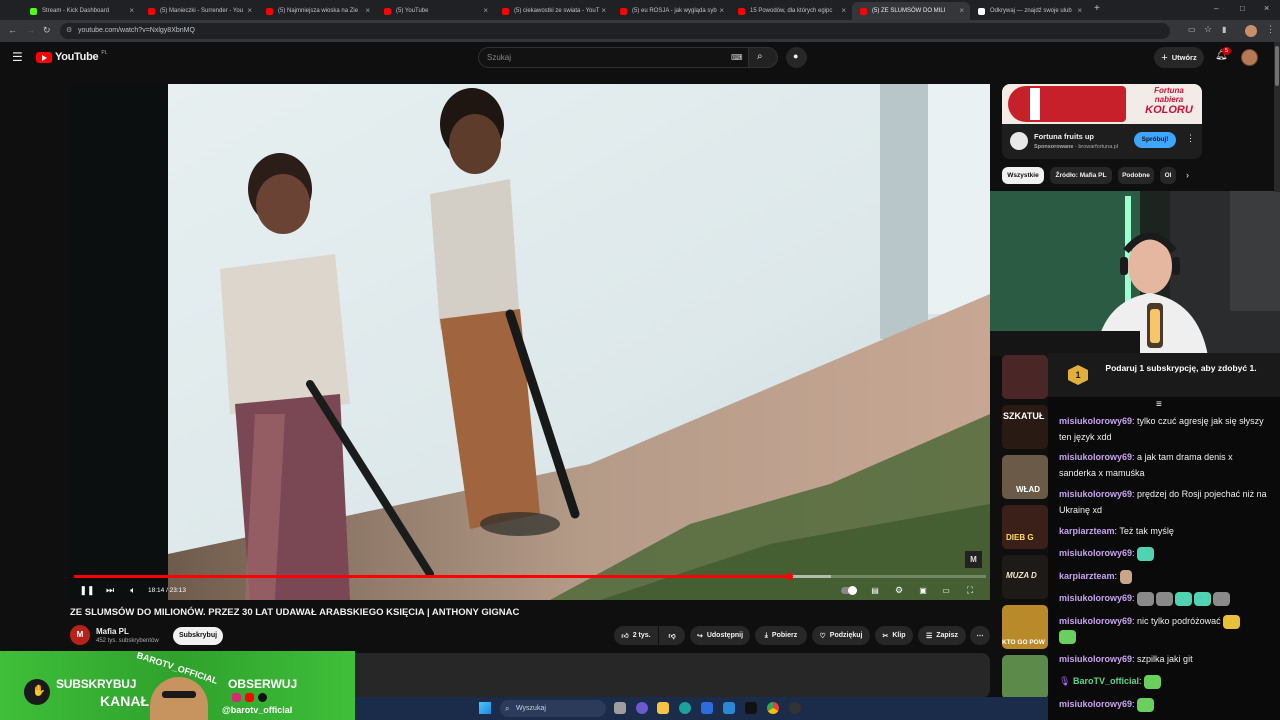  Describe the element at coordinates (1277, 117) in the screenshot. I see `page-scrollbar` at that location.